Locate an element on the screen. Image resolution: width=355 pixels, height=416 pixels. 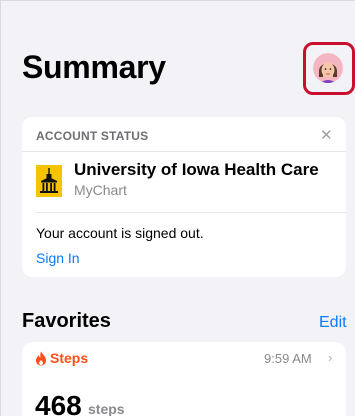
header-divider is located at coordinates (184, 151).